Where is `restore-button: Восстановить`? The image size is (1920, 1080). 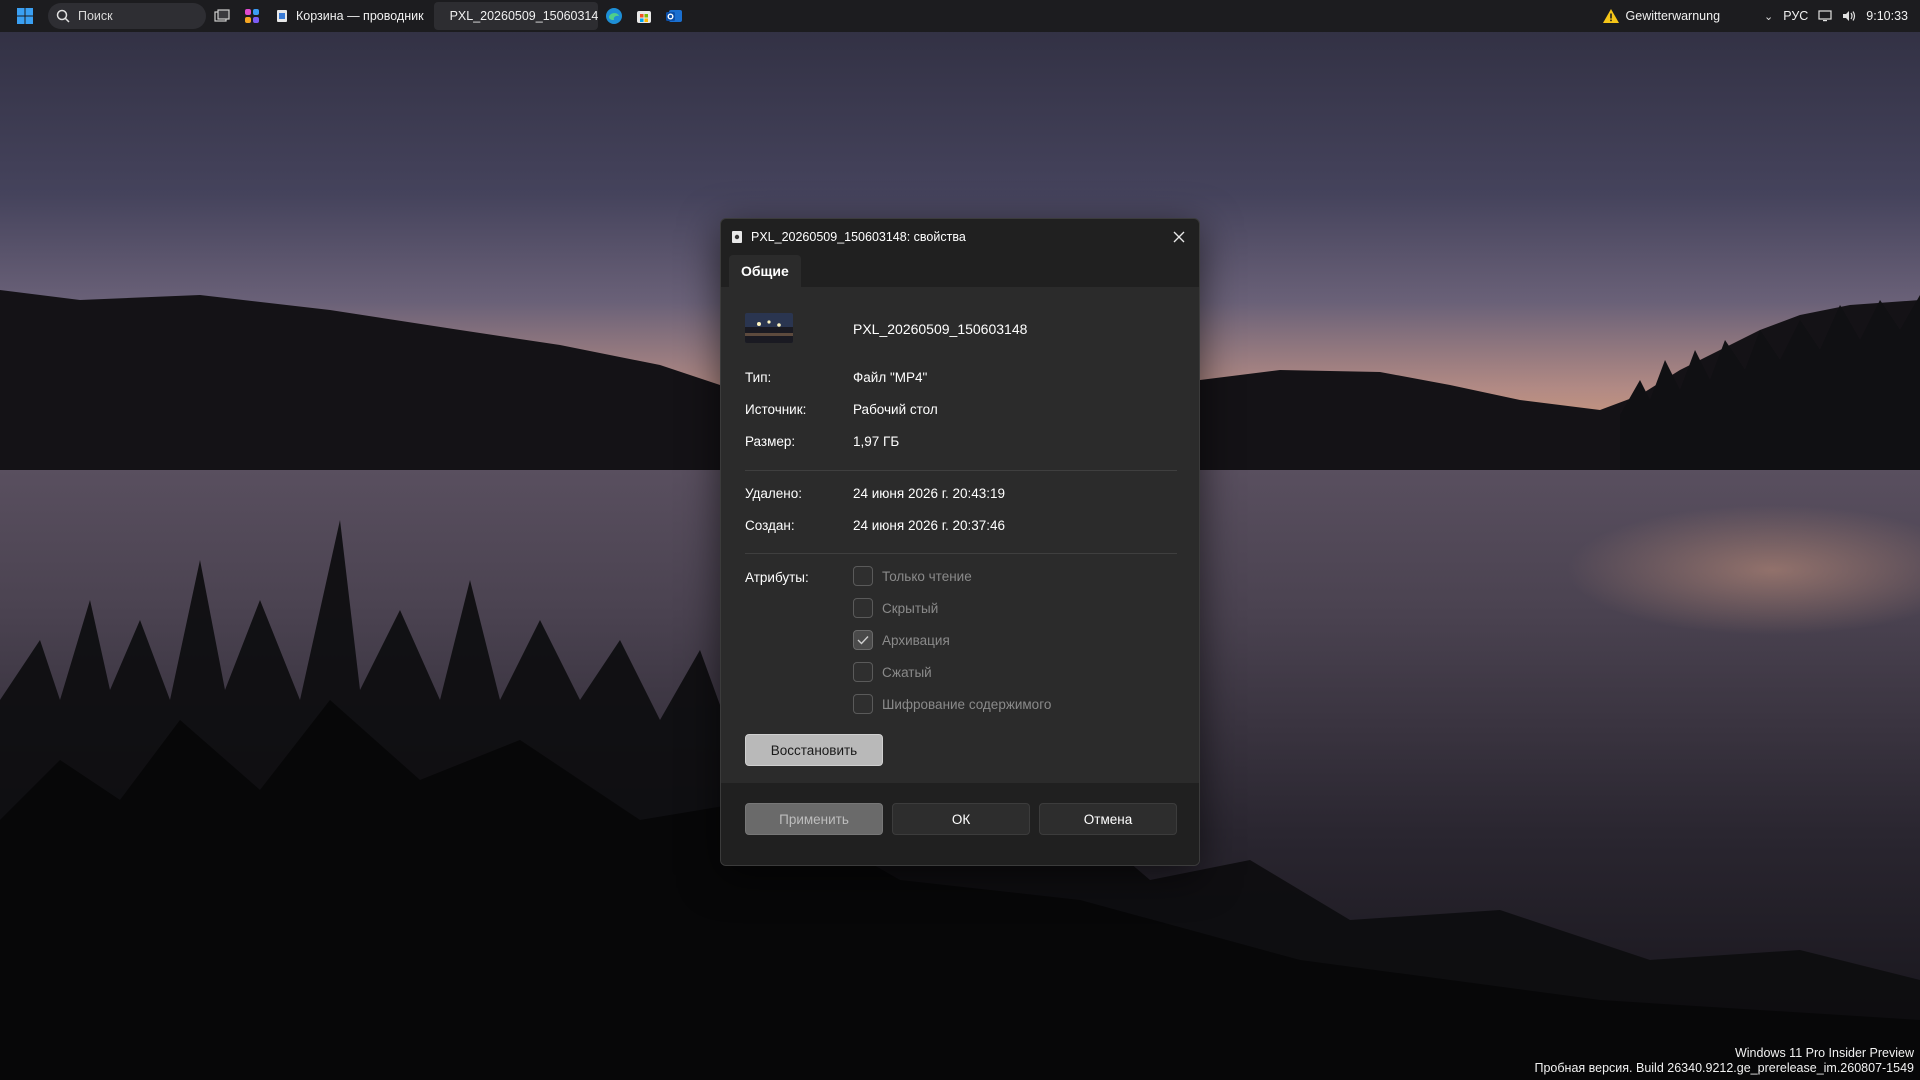 restore-button: Восстановить is located at coordinates (814, 750).